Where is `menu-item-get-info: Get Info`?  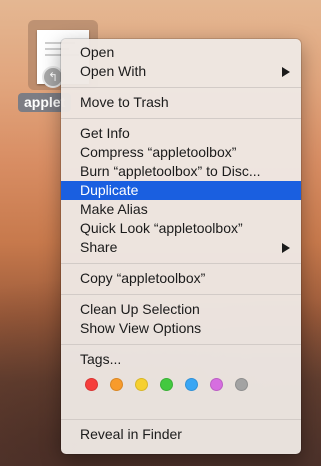
menu-item-get-info: Get Info is located at coordinates (181, 133).